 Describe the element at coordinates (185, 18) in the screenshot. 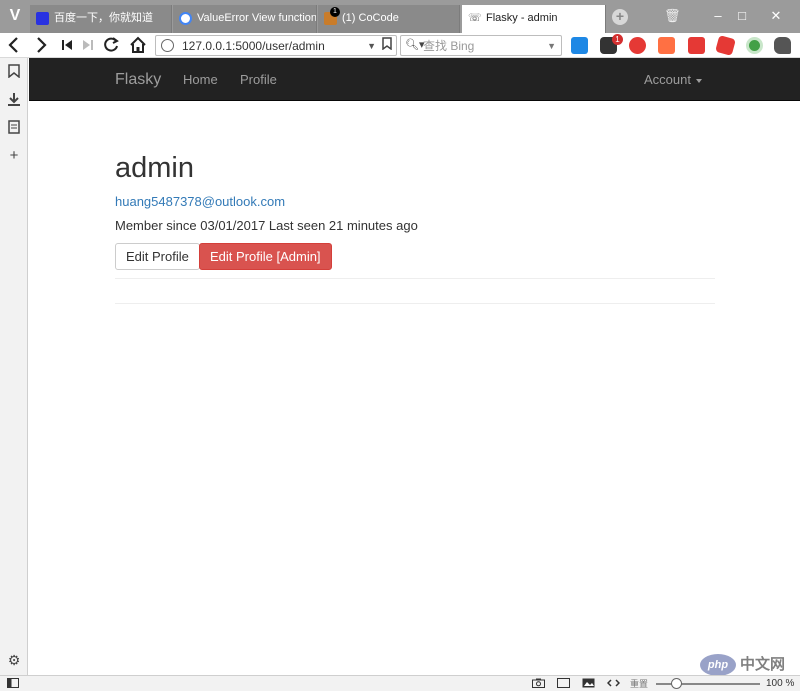

I see `google-favicon-icon` at that location.